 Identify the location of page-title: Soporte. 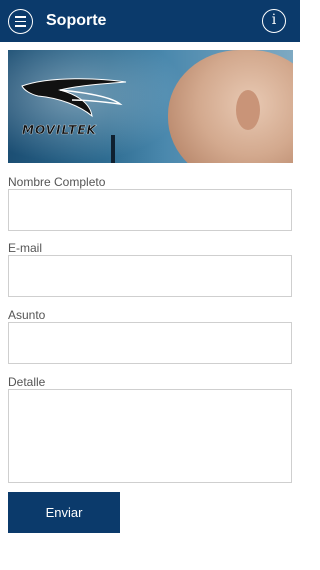
(76, 20).